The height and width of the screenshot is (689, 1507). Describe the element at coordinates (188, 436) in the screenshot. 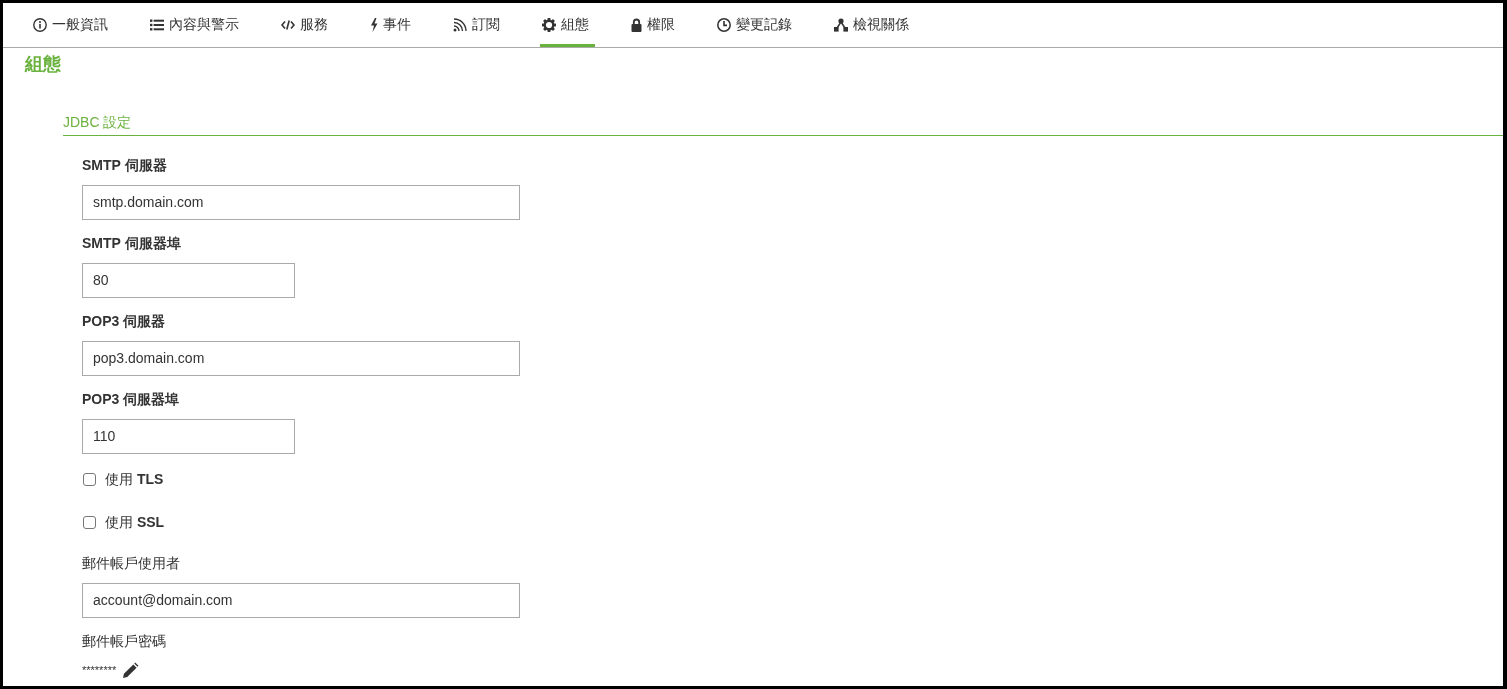

I see `input-field: 110` at that location.